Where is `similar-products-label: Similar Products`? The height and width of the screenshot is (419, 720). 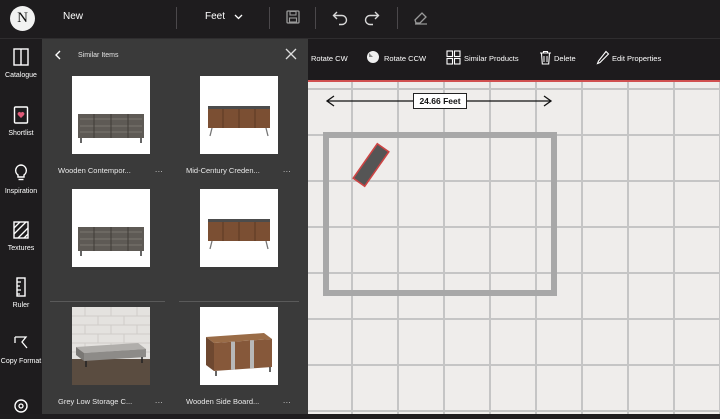 similar-products-label: Similar Products is located at coordinates (491, 58).